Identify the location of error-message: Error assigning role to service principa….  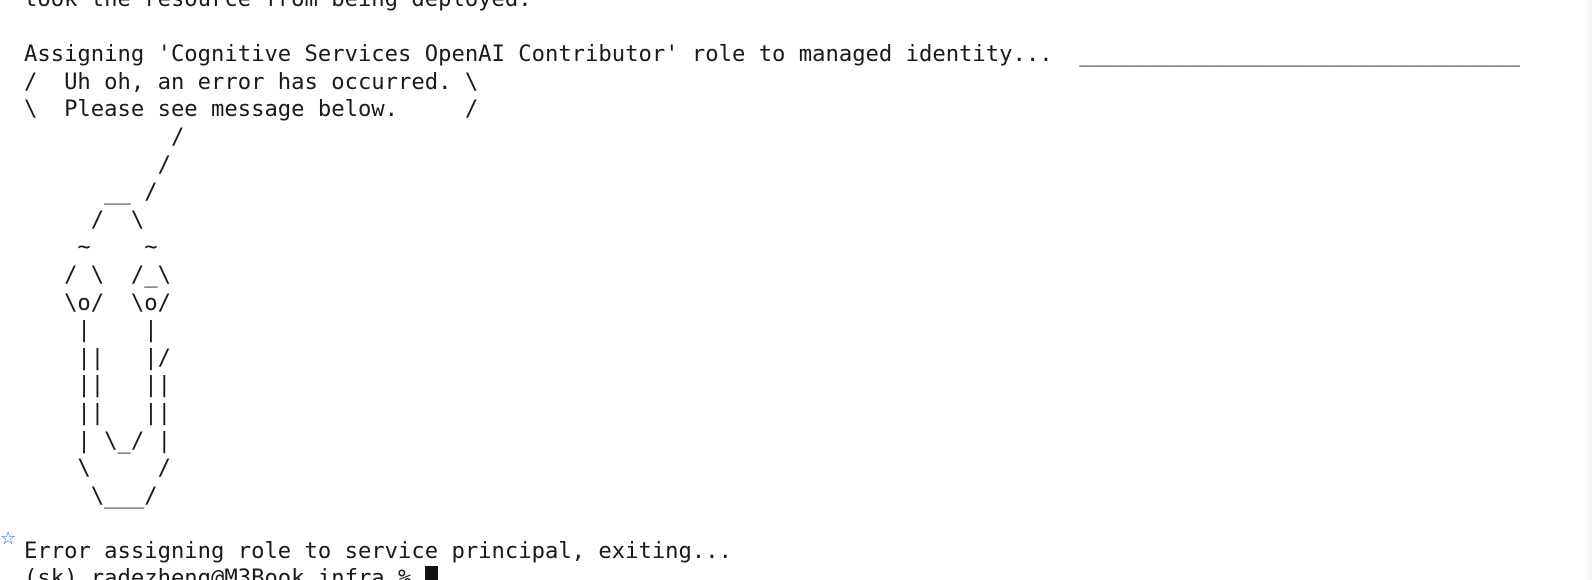
(378, 550).